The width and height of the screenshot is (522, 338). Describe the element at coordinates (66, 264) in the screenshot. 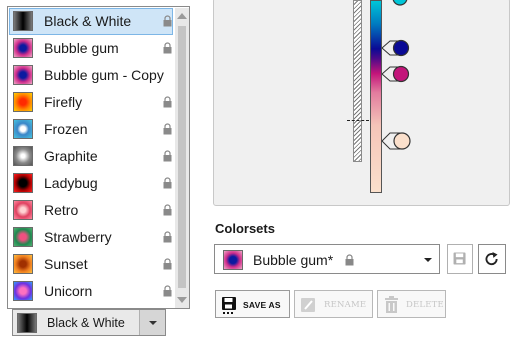

I see `colormap-list-item-label: Sunset` at that location.